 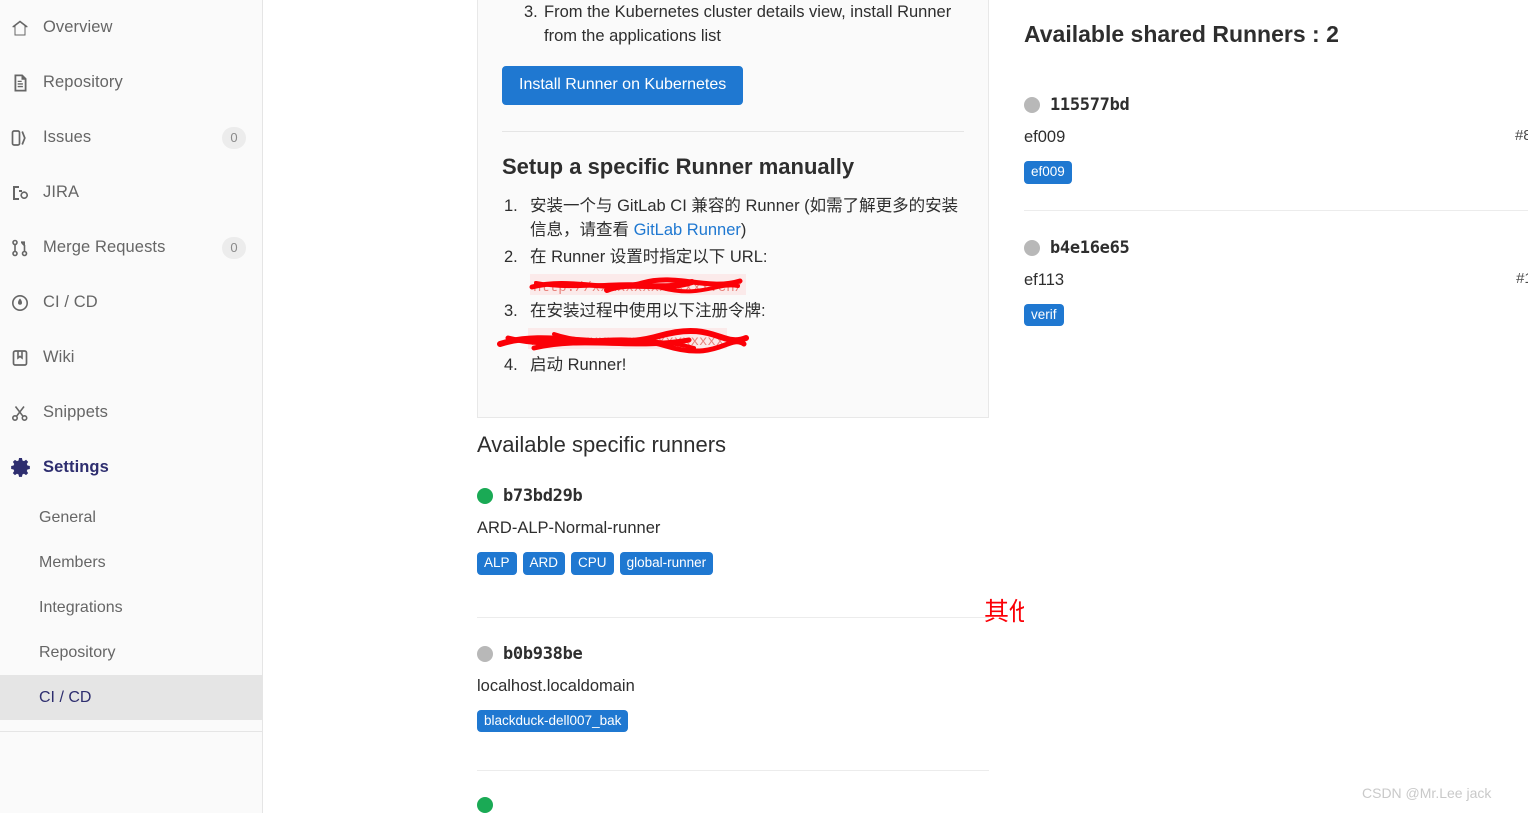 What do you see at coordinates (623, 85) in the screenshot?
I see `install-runner-on-kubernetes-button: Install Runner on Kubernetes` at bounding box center [623, 85].